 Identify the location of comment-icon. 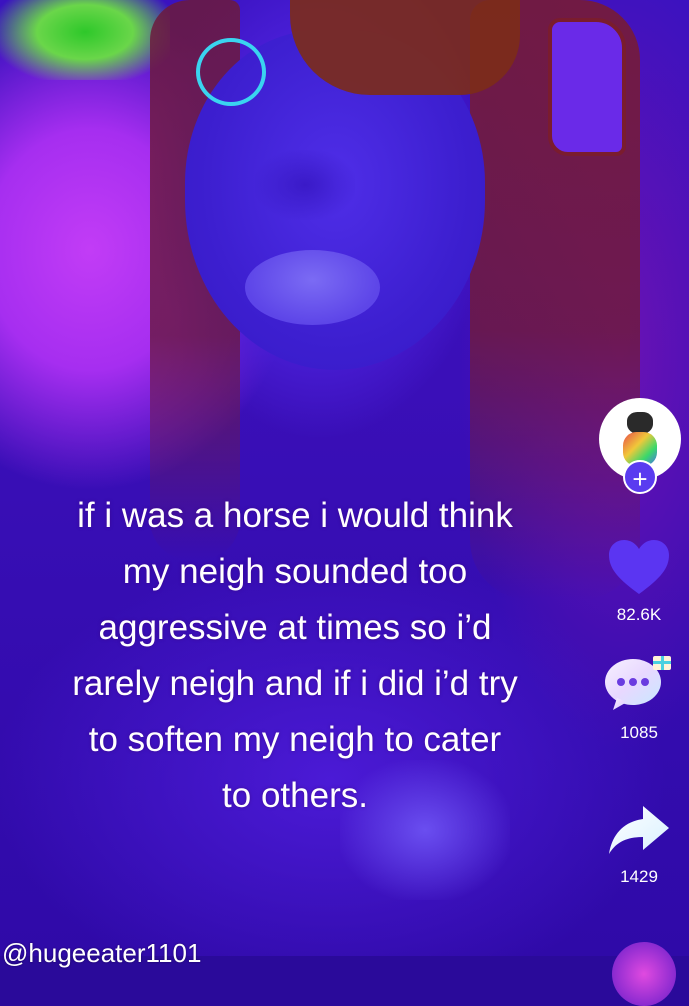
(638, 683).